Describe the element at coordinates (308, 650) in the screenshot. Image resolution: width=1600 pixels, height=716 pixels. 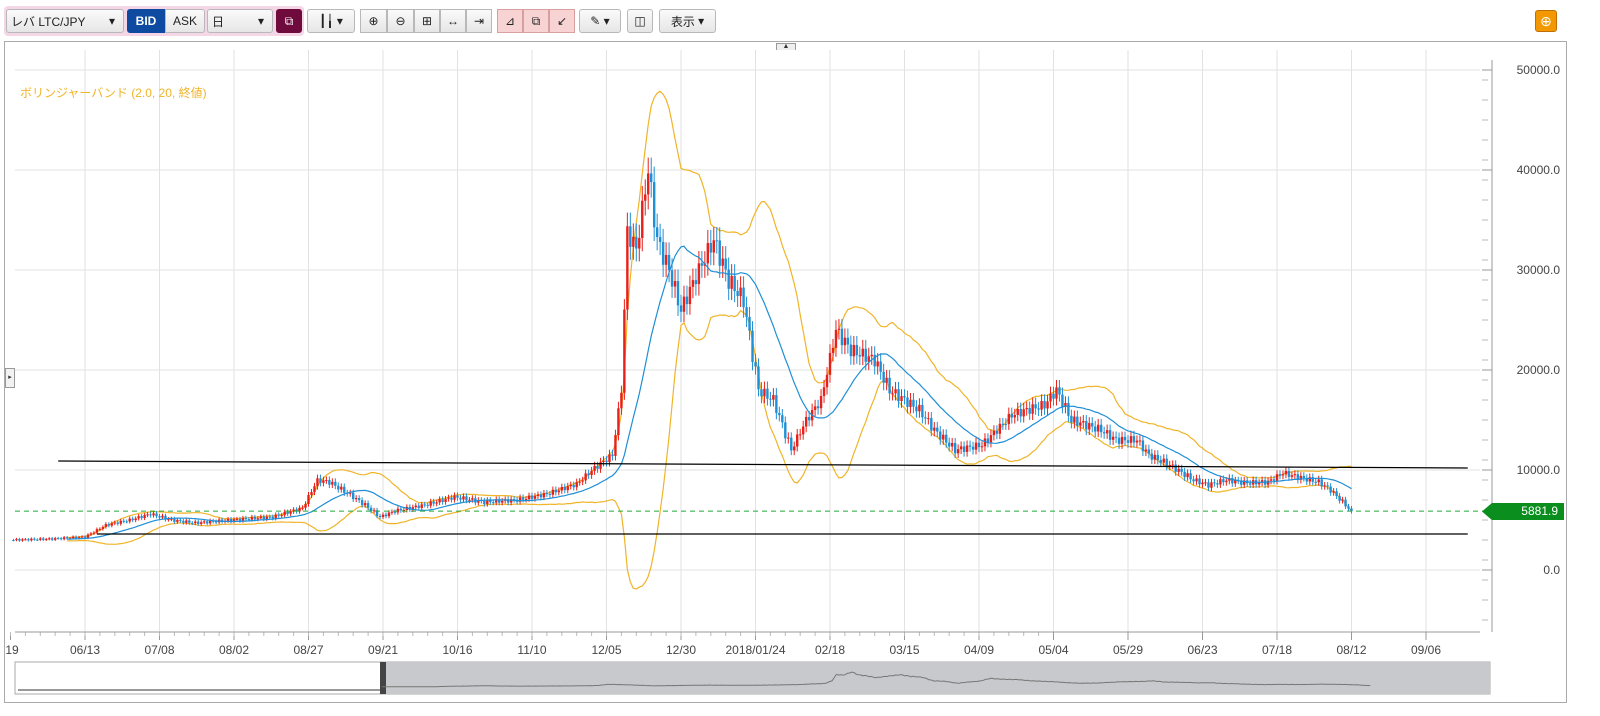
I see `x-tick-label: 08/27` at that location.